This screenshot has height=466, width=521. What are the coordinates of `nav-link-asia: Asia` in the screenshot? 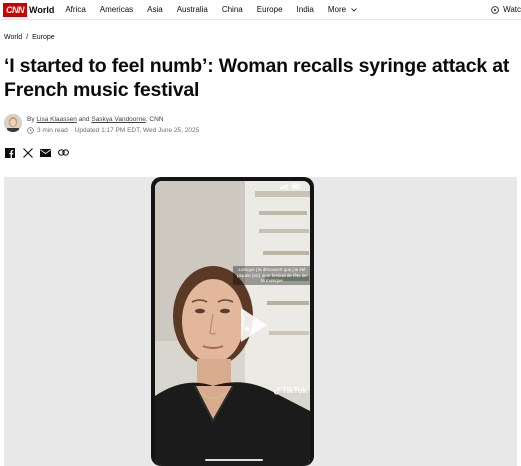 It's located at (155, 9).